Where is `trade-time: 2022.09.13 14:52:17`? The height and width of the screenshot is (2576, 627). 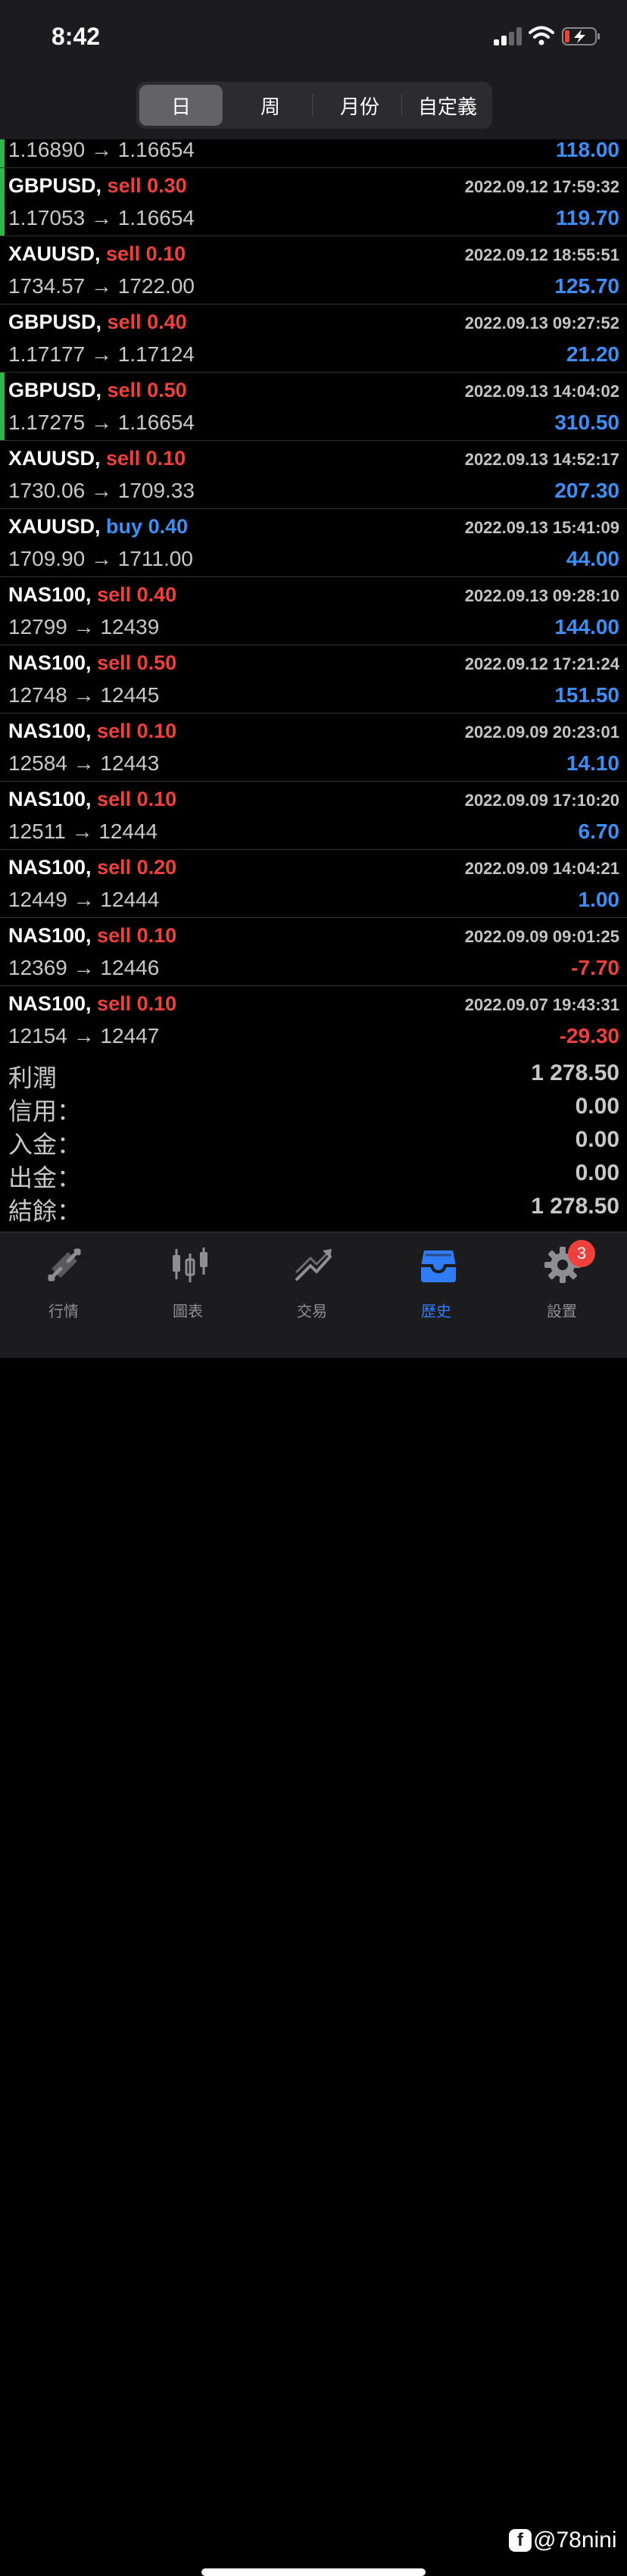 trade-time: 2022.09.13 14:52:17 is located at coordinates (541, 460).